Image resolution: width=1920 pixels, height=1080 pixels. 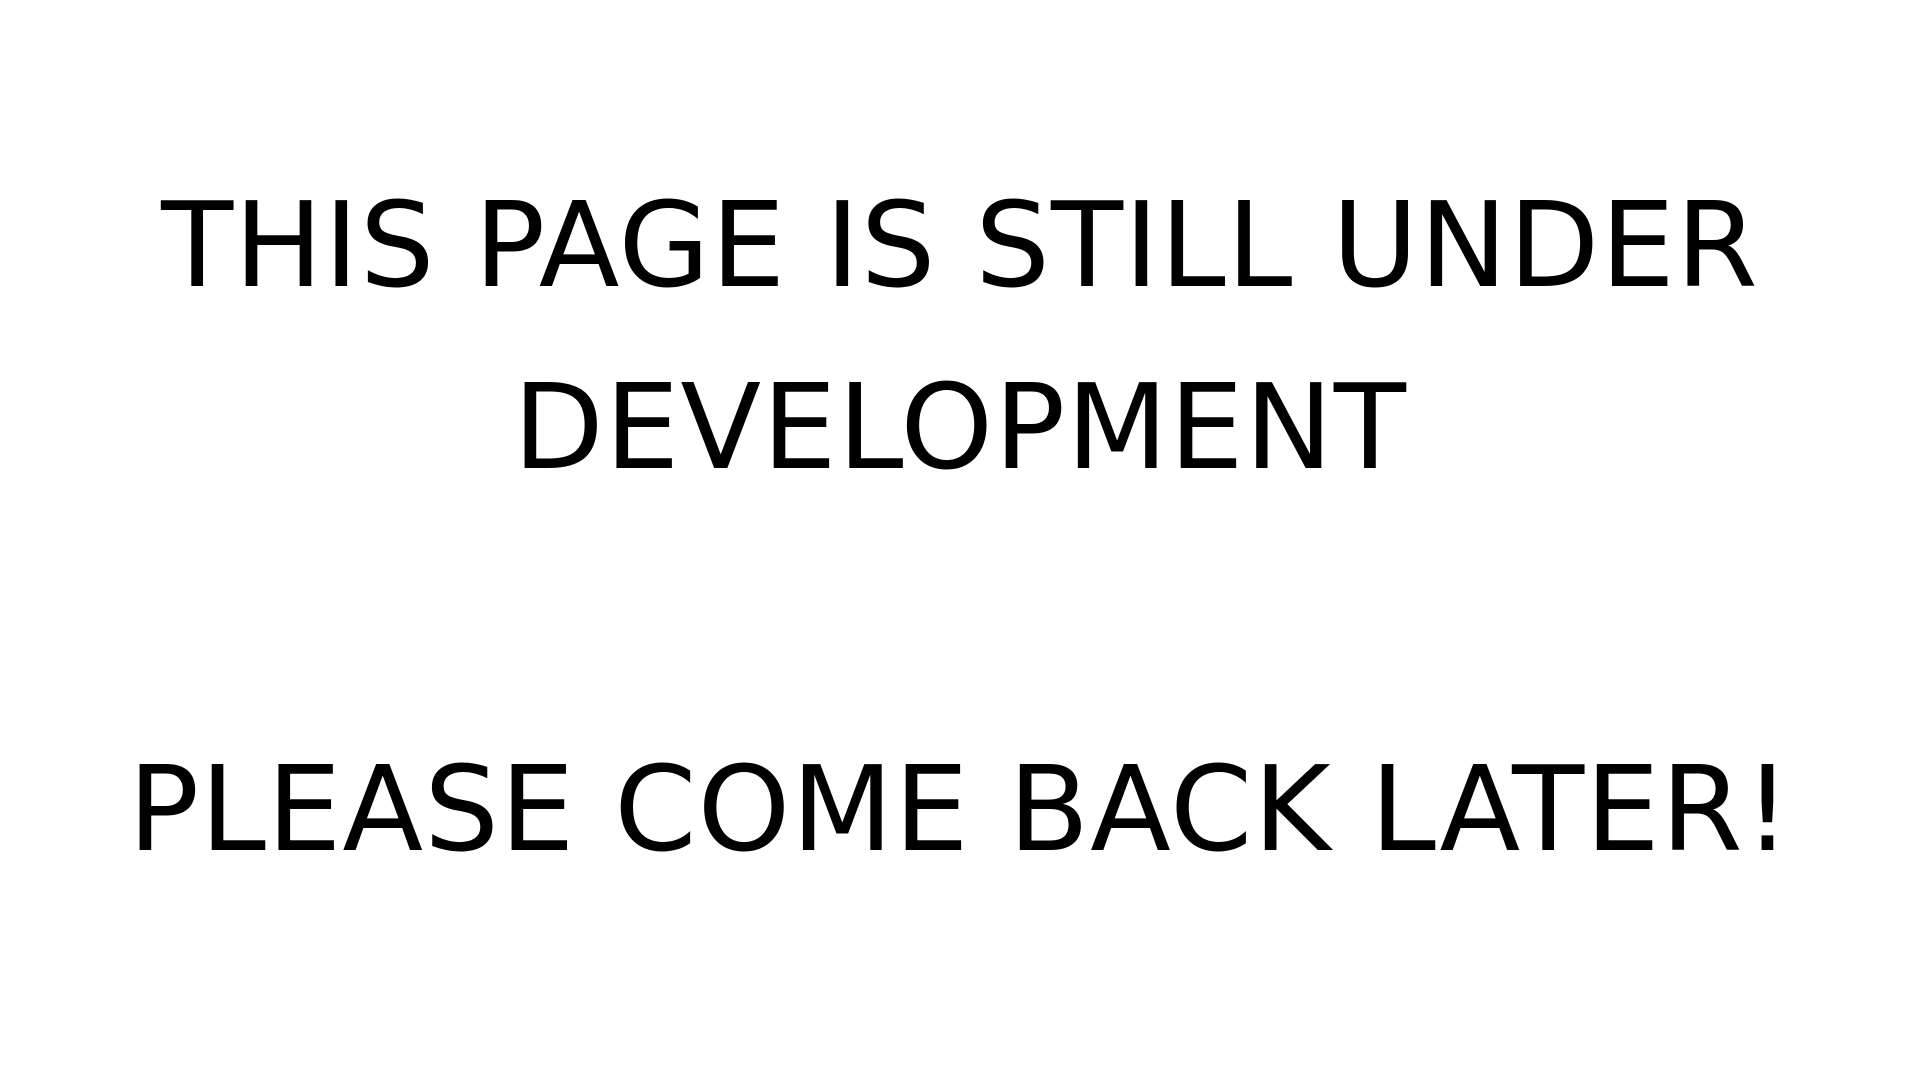 What do you see at coordinates (960, 809) in the screenshot?
I see `come-back-message: PLEASE COME BACK LATER!` at bounding box center [960, 809].